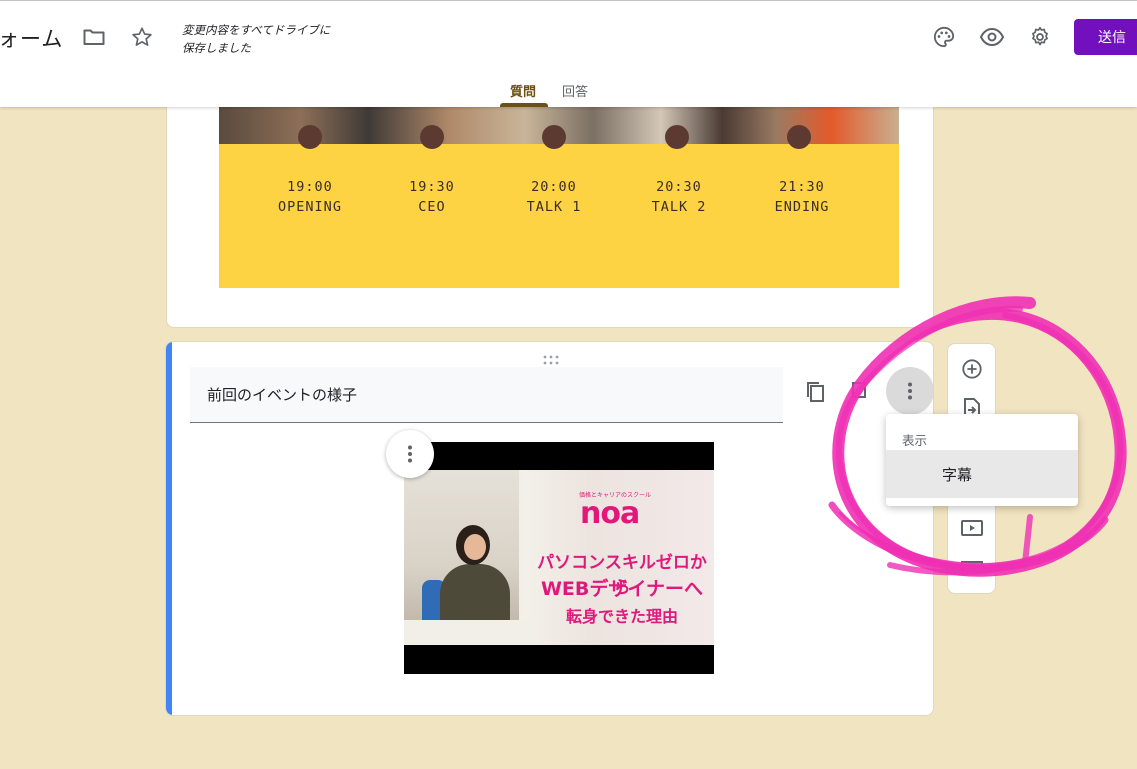 This screenshot has width=1137, height=769. I want to click on tab-questions: 質問, so click(523, 90).